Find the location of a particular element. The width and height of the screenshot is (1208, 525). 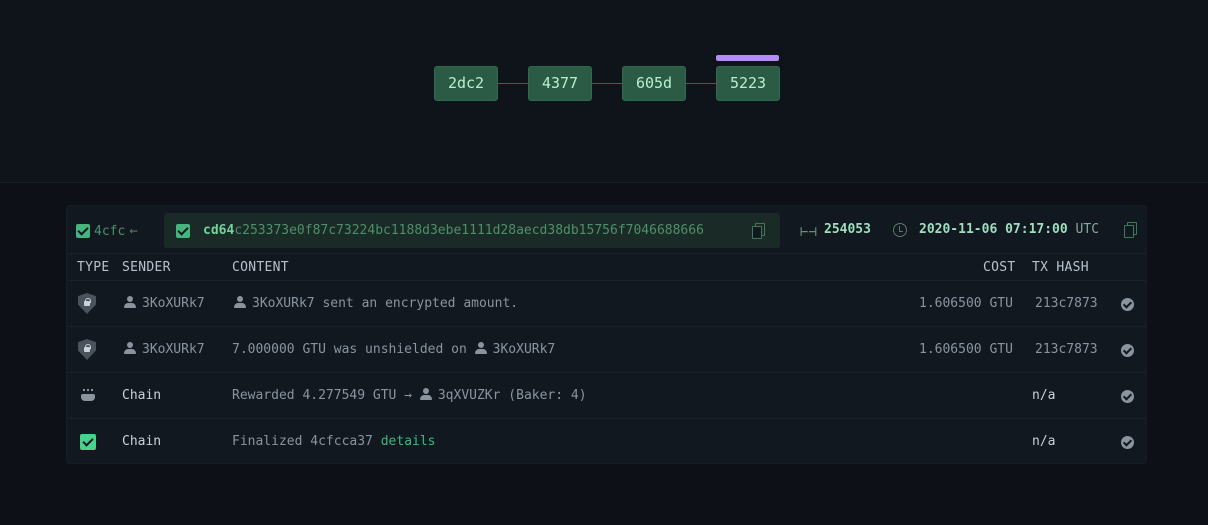

table-row: Chain Finalized 4cfcca37 details n/a is located at coordinates (606, 441).